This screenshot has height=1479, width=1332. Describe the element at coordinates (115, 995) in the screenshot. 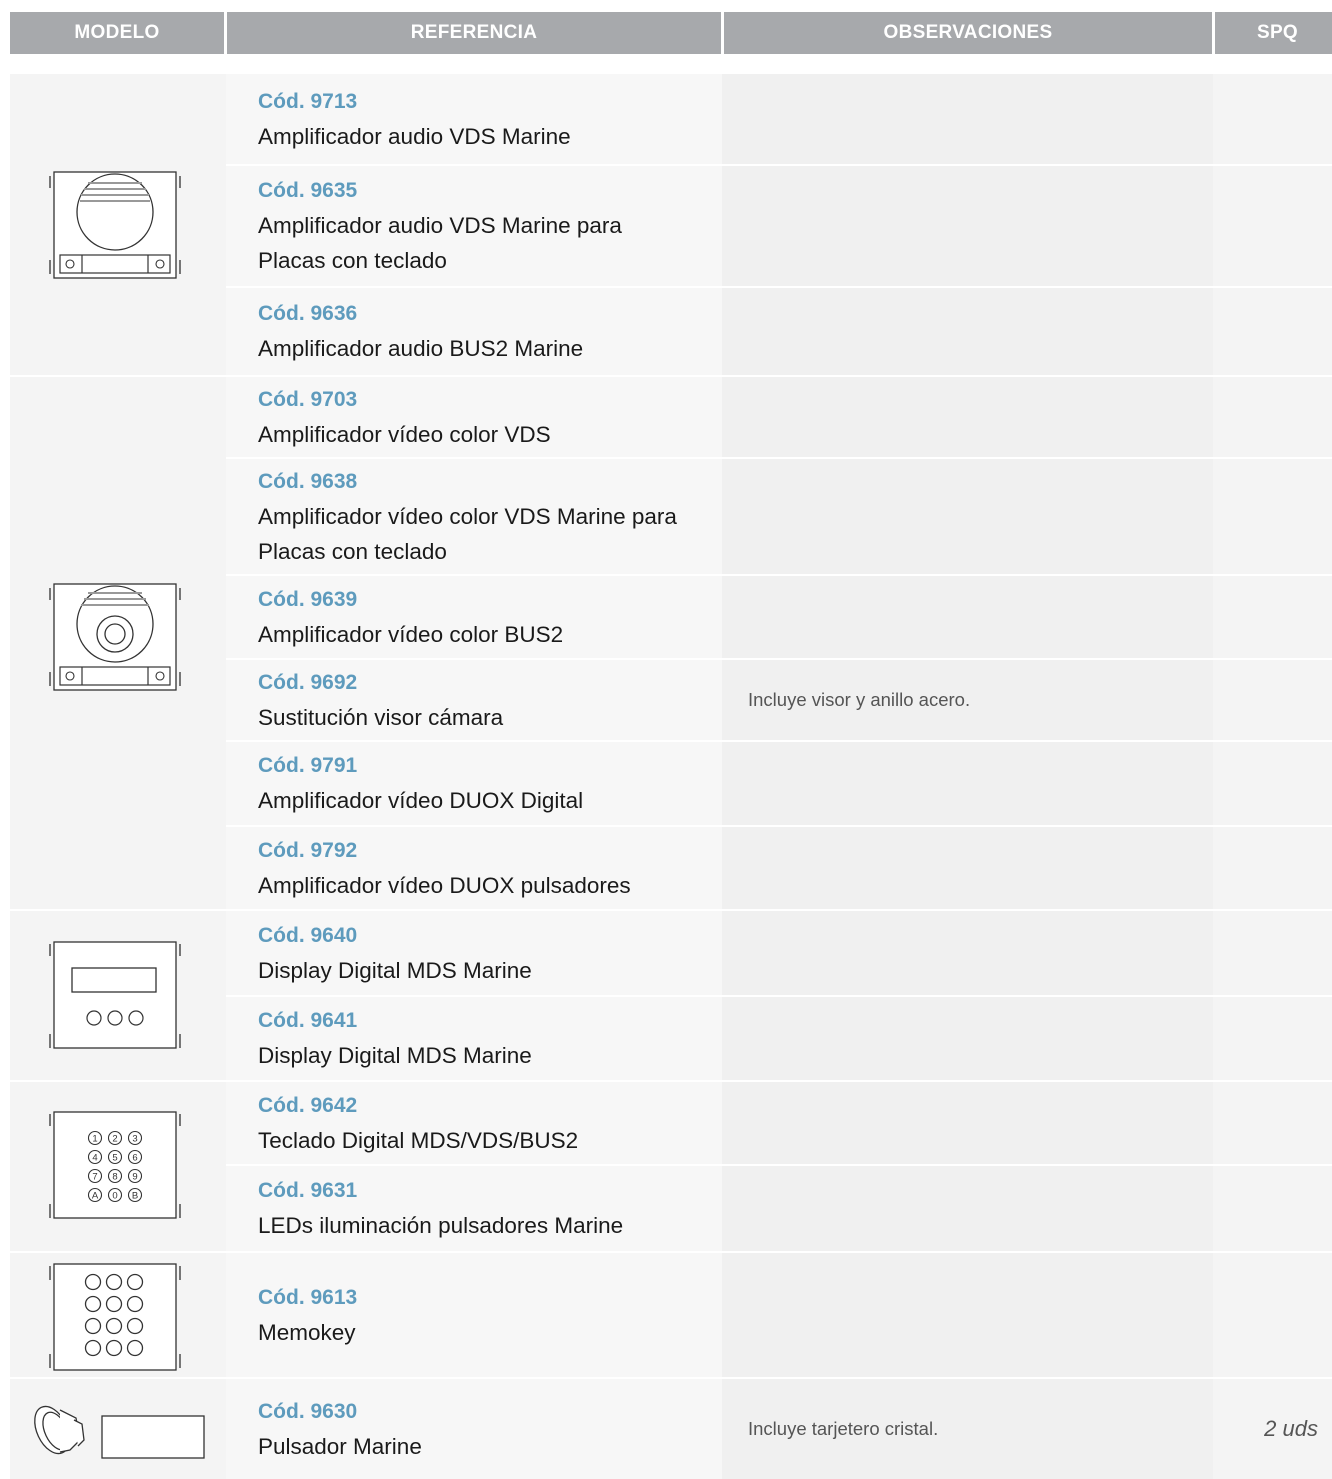

I see `display-panel-icon` at that location.